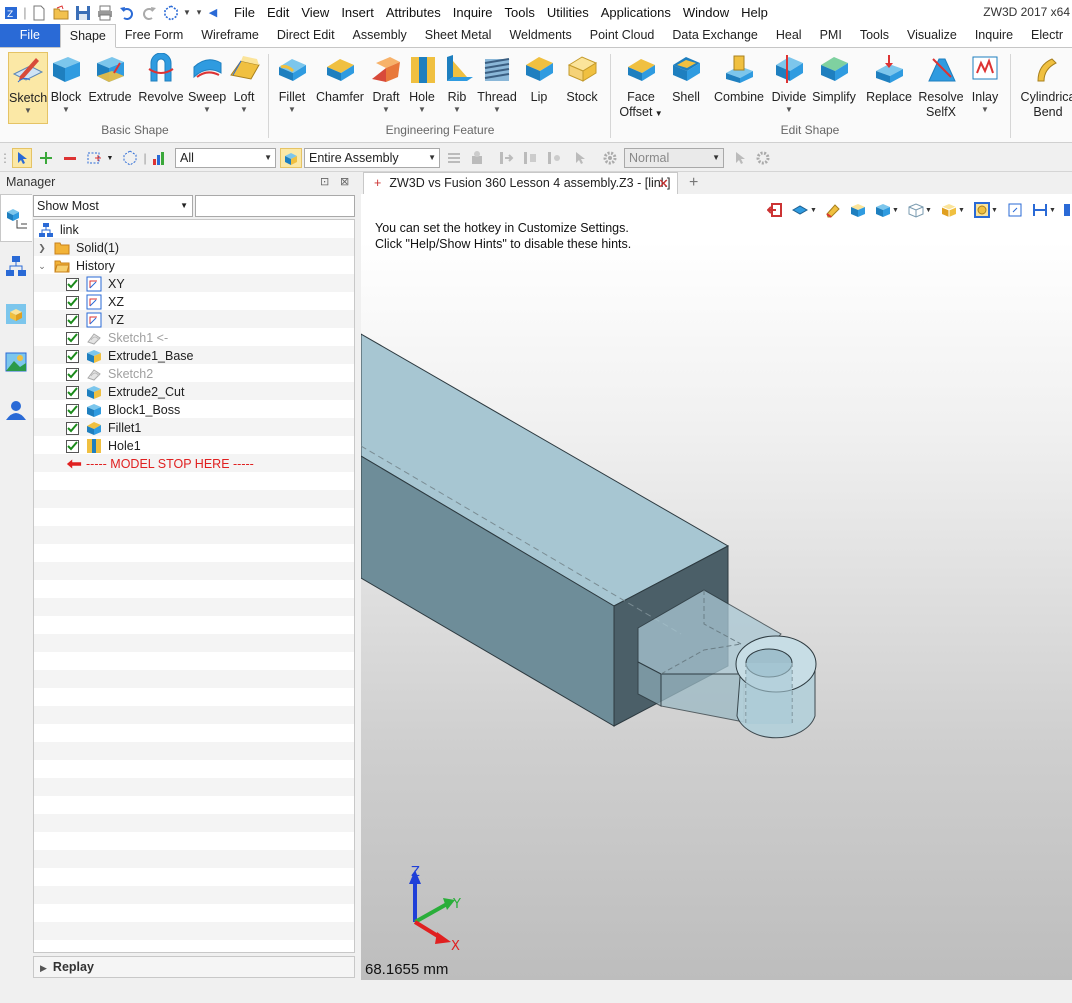  I want to click on tab-pmi: PMI, so click(831, 35).